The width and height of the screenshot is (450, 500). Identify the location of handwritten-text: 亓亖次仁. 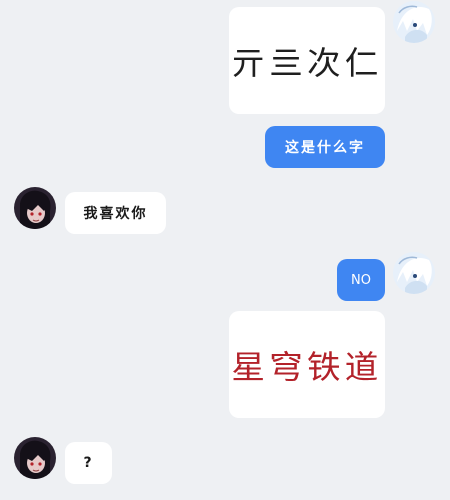
(307, 62).